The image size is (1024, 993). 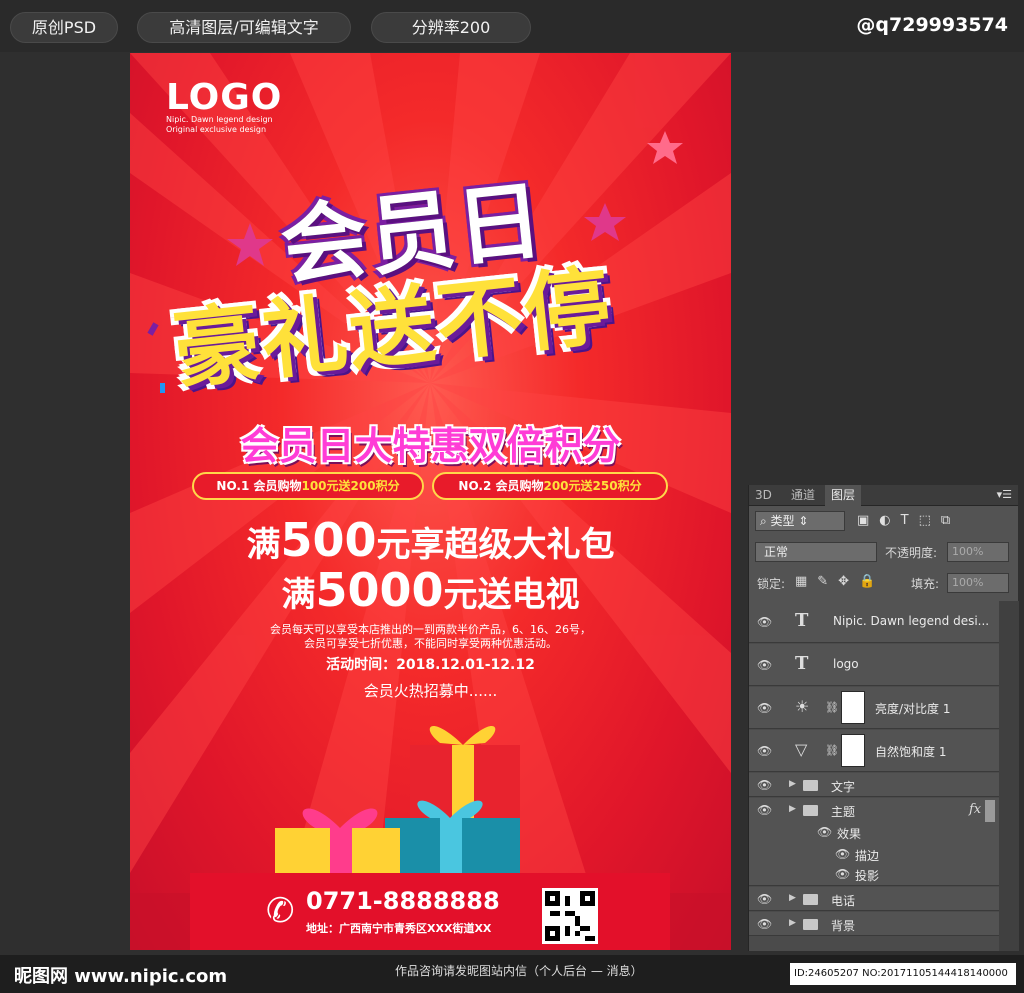 I want to click on panel-tabs: 3D 通道 图层 ▾☰, so click(x=883, y=495).